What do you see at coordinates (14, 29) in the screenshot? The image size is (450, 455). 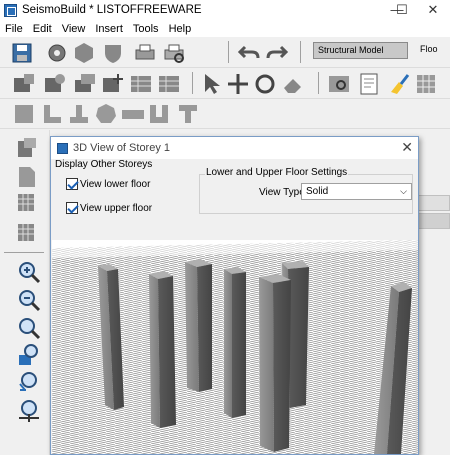 I see `menu-file: File` at bounding box center [14, 29].